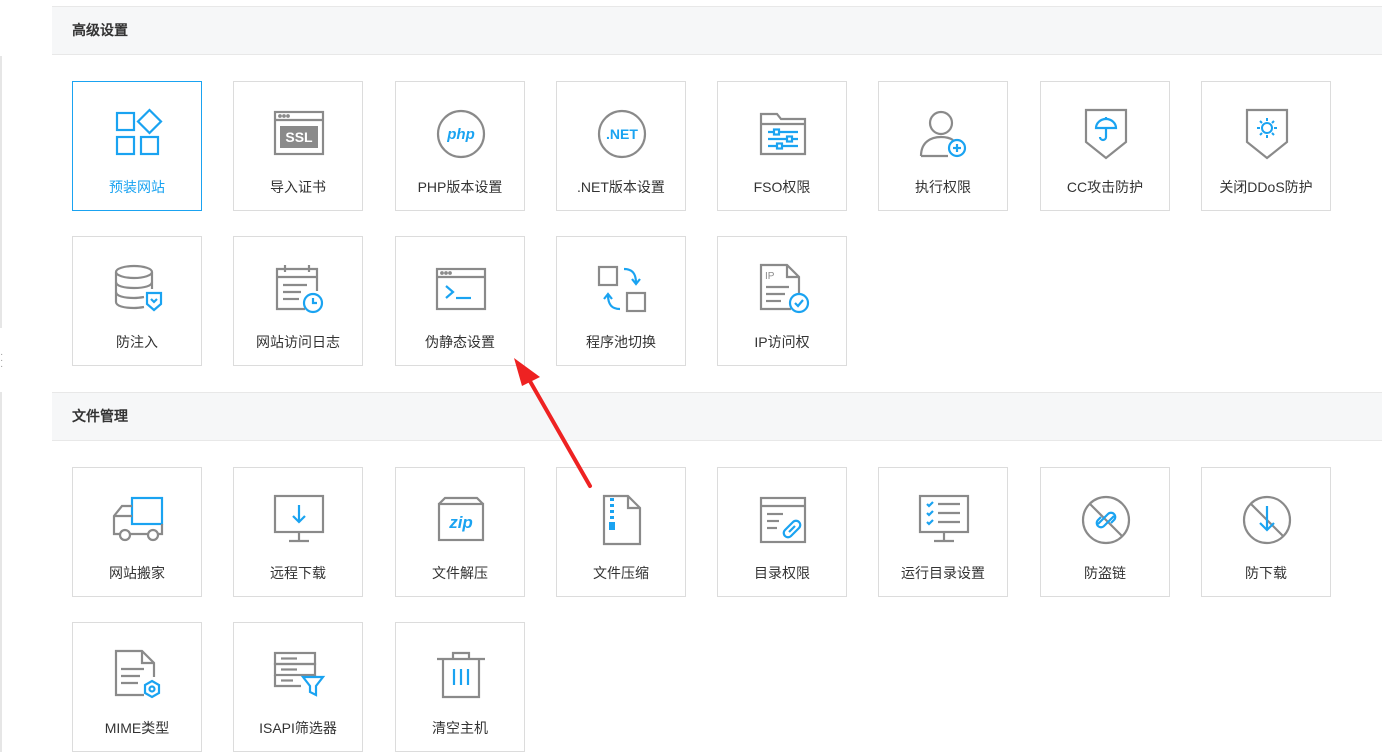 The height and width of the screenshot is (752, 1382). Describe the element at coordinates (944, 520) in the screenshot. I see `checklist-monitor-icon` at that location.